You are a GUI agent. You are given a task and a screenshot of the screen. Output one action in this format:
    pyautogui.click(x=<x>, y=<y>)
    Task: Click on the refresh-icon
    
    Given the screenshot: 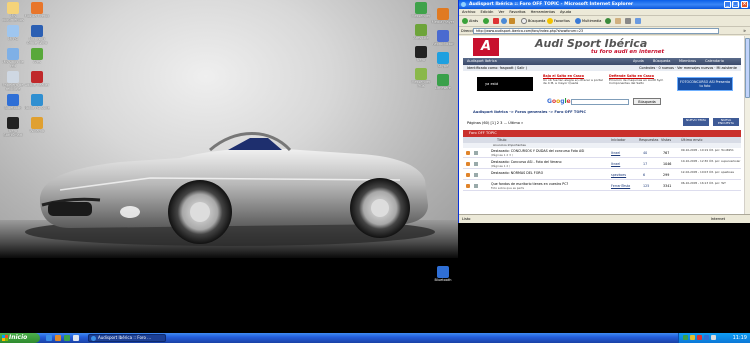 What is the action you would take?
    pyautogui.click(x=504, y=21)
    